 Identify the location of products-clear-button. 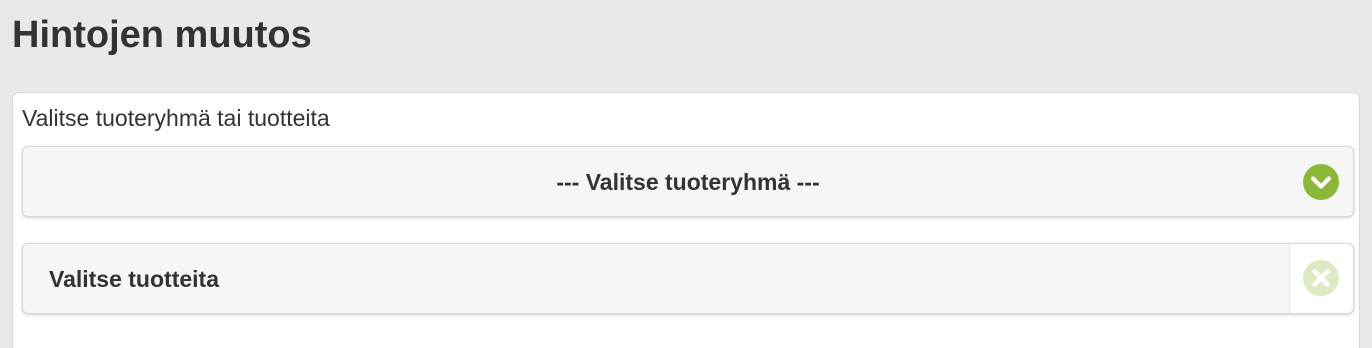
(1321, 278).